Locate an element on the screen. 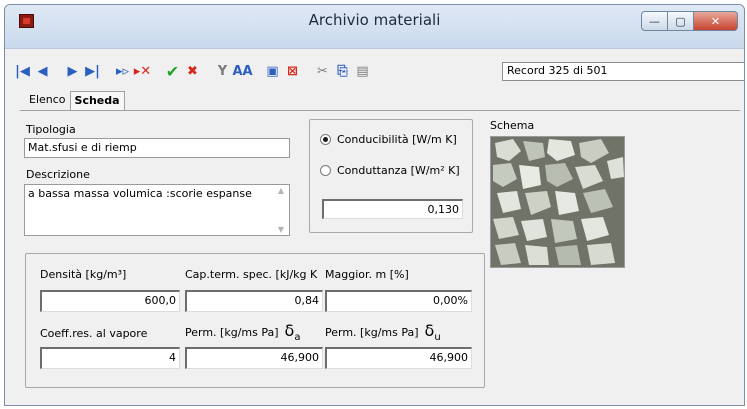 Image resolution: width=747 pixels, height=409 pixels. capterm-label: Cap.term. spec. [kJ/kg K is located at coordinates (251, 274).